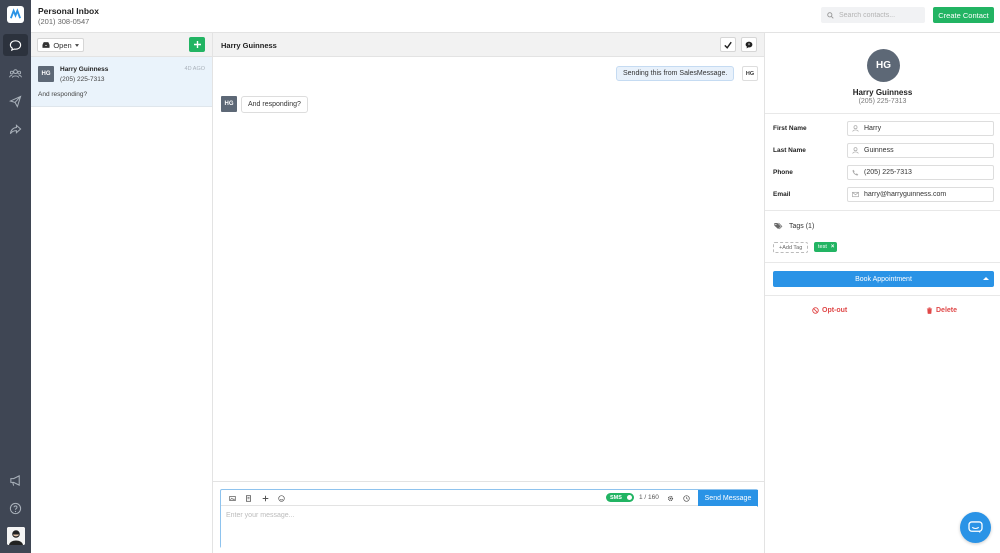 This screenshot has height=553, width=1000. What do you see at coordinates (249, 45) in the screenshot?
I see `chat-title: Harry Guinness` at bounding box center [249, 45].